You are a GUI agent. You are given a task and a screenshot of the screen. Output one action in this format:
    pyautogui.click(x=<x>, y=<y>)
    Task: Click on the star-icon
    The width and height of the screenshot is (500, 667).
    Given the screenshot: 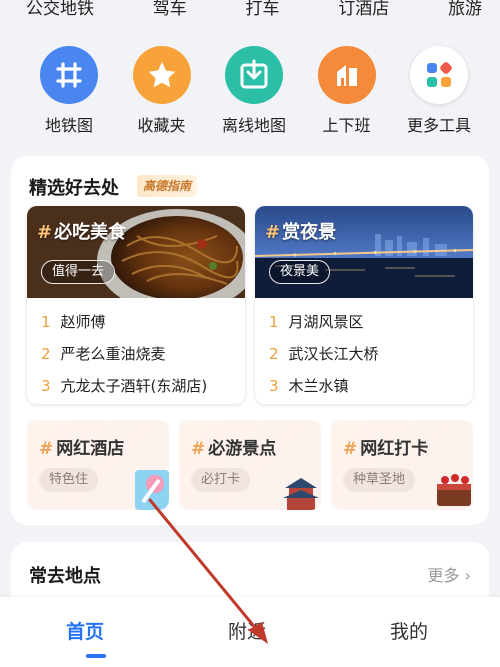 What is the action you would take?
    pyautogui.click(x=161, y=75)
    